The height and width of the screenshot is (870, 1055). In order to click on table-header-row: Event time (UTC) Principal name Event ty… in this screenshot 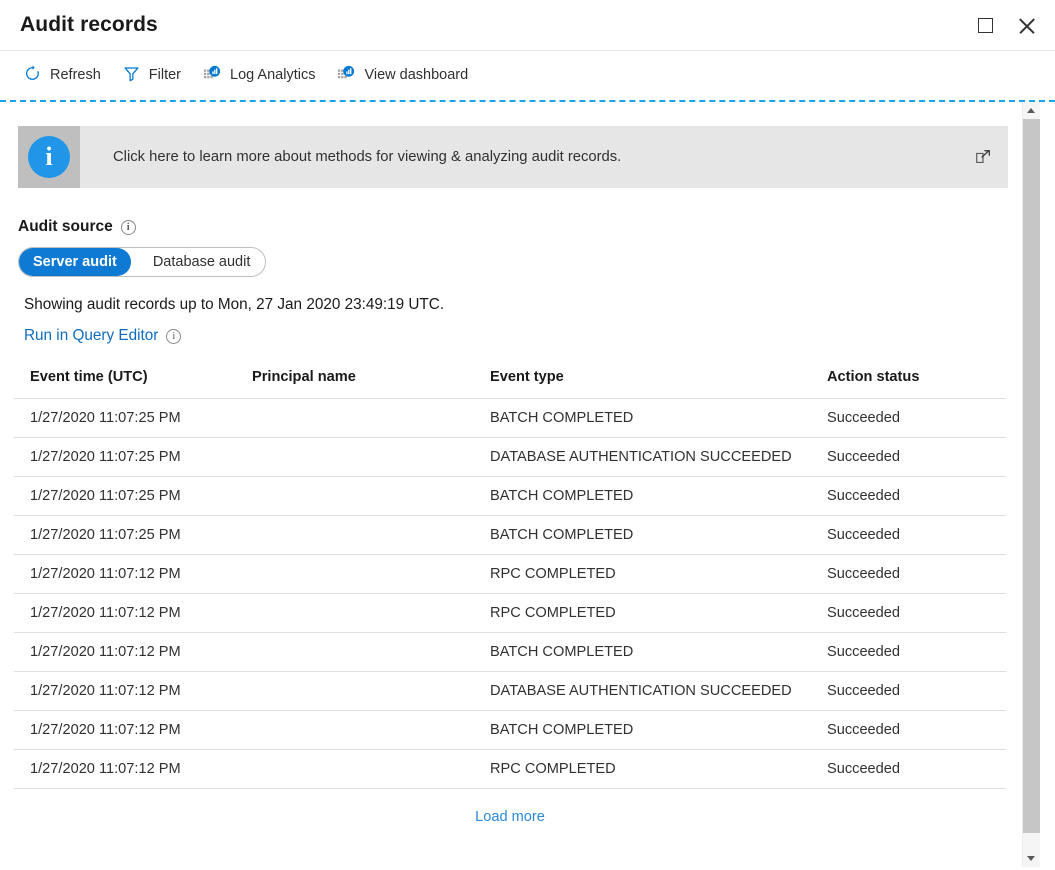, I will do `click(510, 384)`.